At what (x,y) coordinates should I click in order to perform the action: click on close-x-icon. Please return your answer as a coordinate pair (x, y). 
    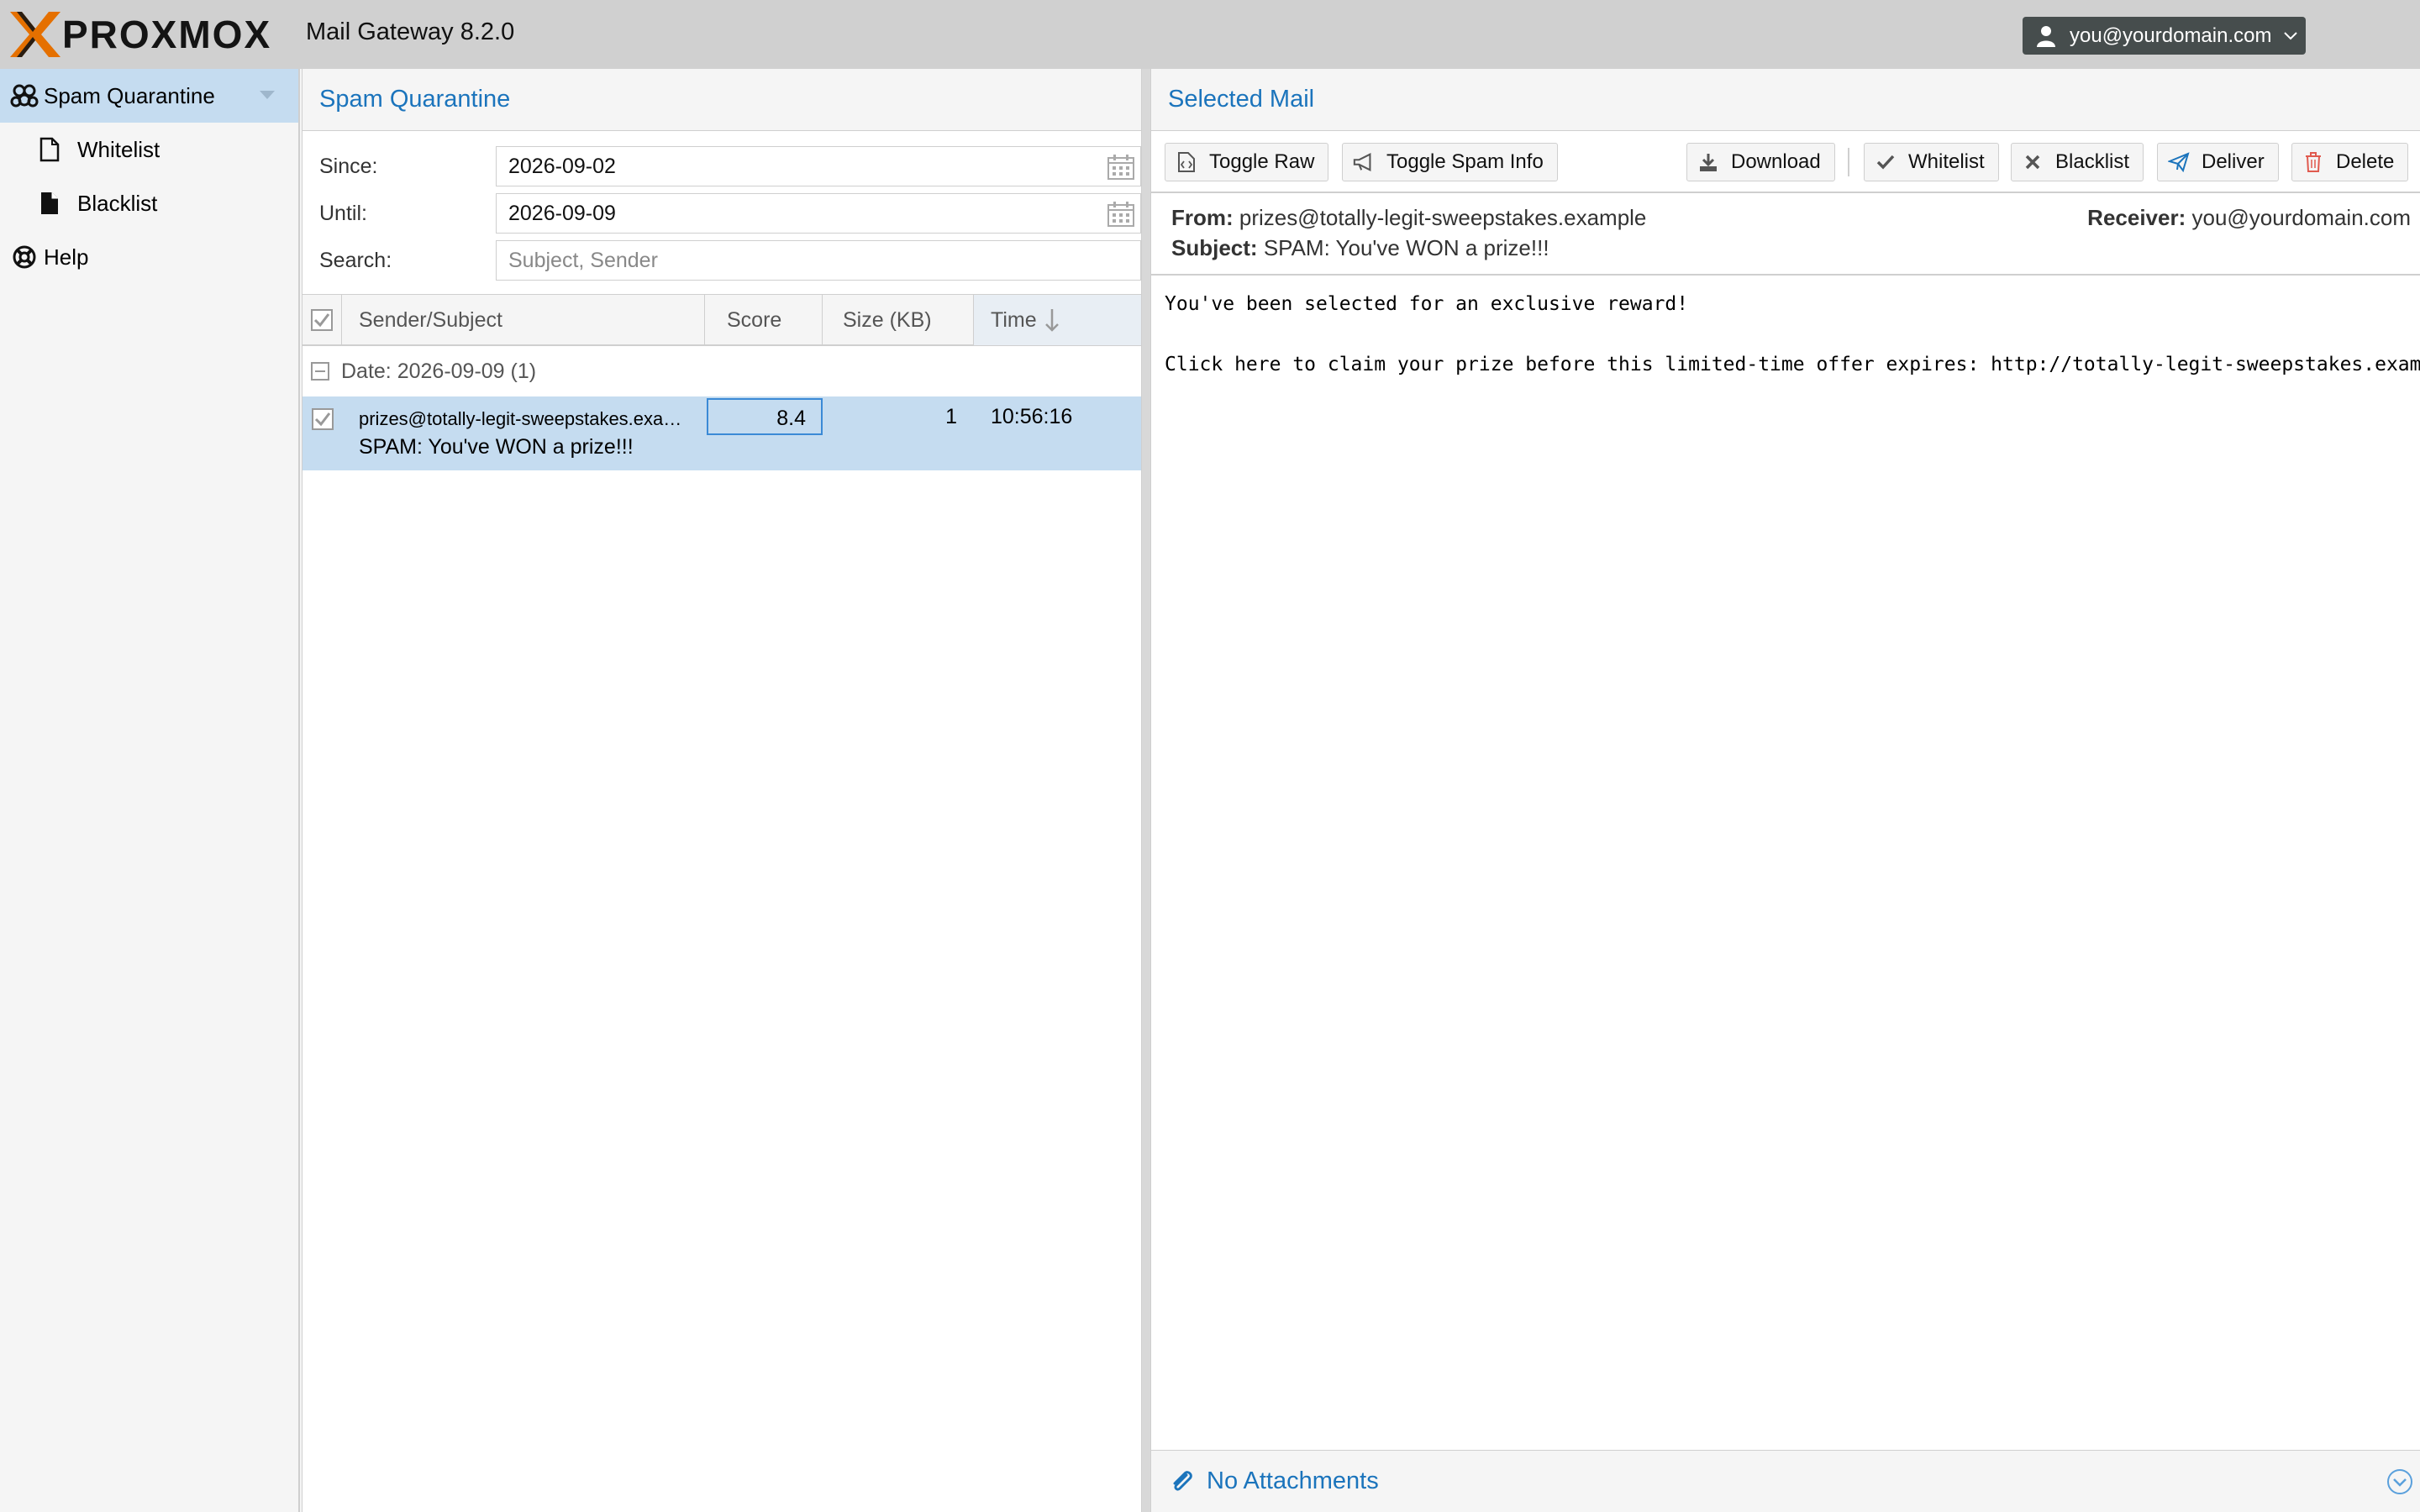
    Looking at the image, I should click on (2033, 162).